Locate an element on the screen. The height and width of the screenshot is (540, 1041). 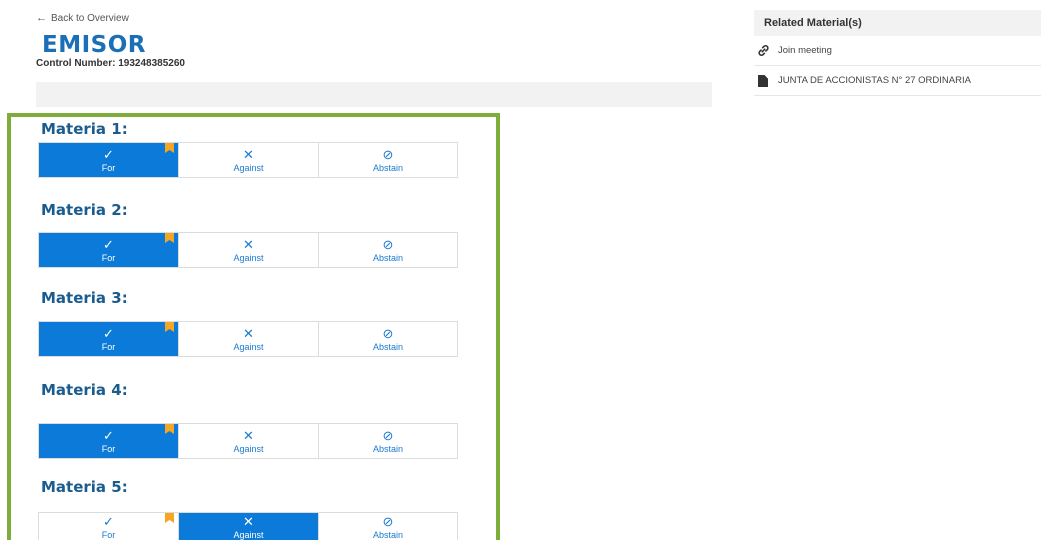
materia-5-vote-group: ✓ For ✕ Against ⊘ Abstain is located at coordinates (248, 526).